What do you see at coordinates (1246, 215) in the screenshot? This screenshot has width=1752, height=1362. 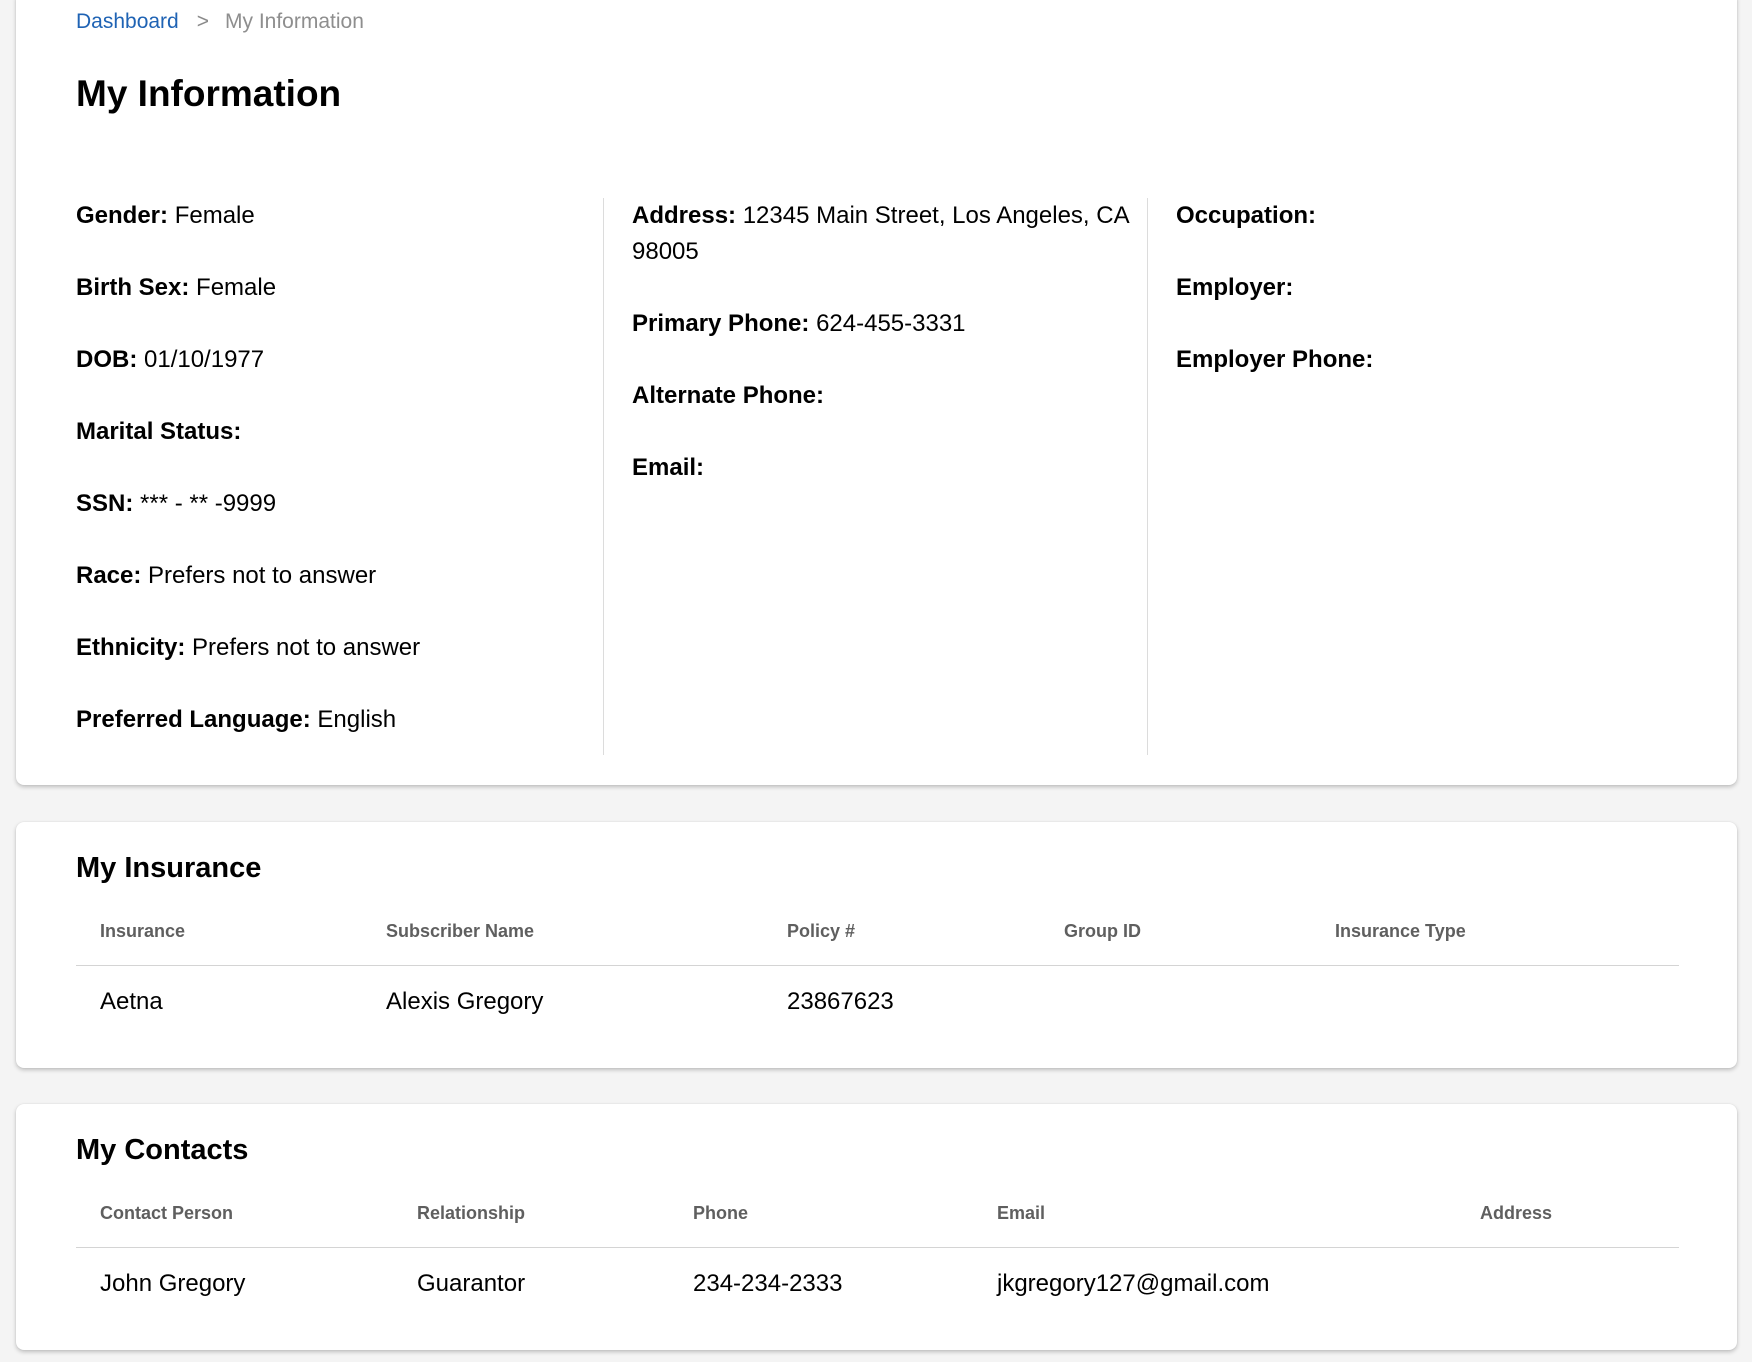 I see `field-label: Occupation:` at bounding box center [1246, 215].